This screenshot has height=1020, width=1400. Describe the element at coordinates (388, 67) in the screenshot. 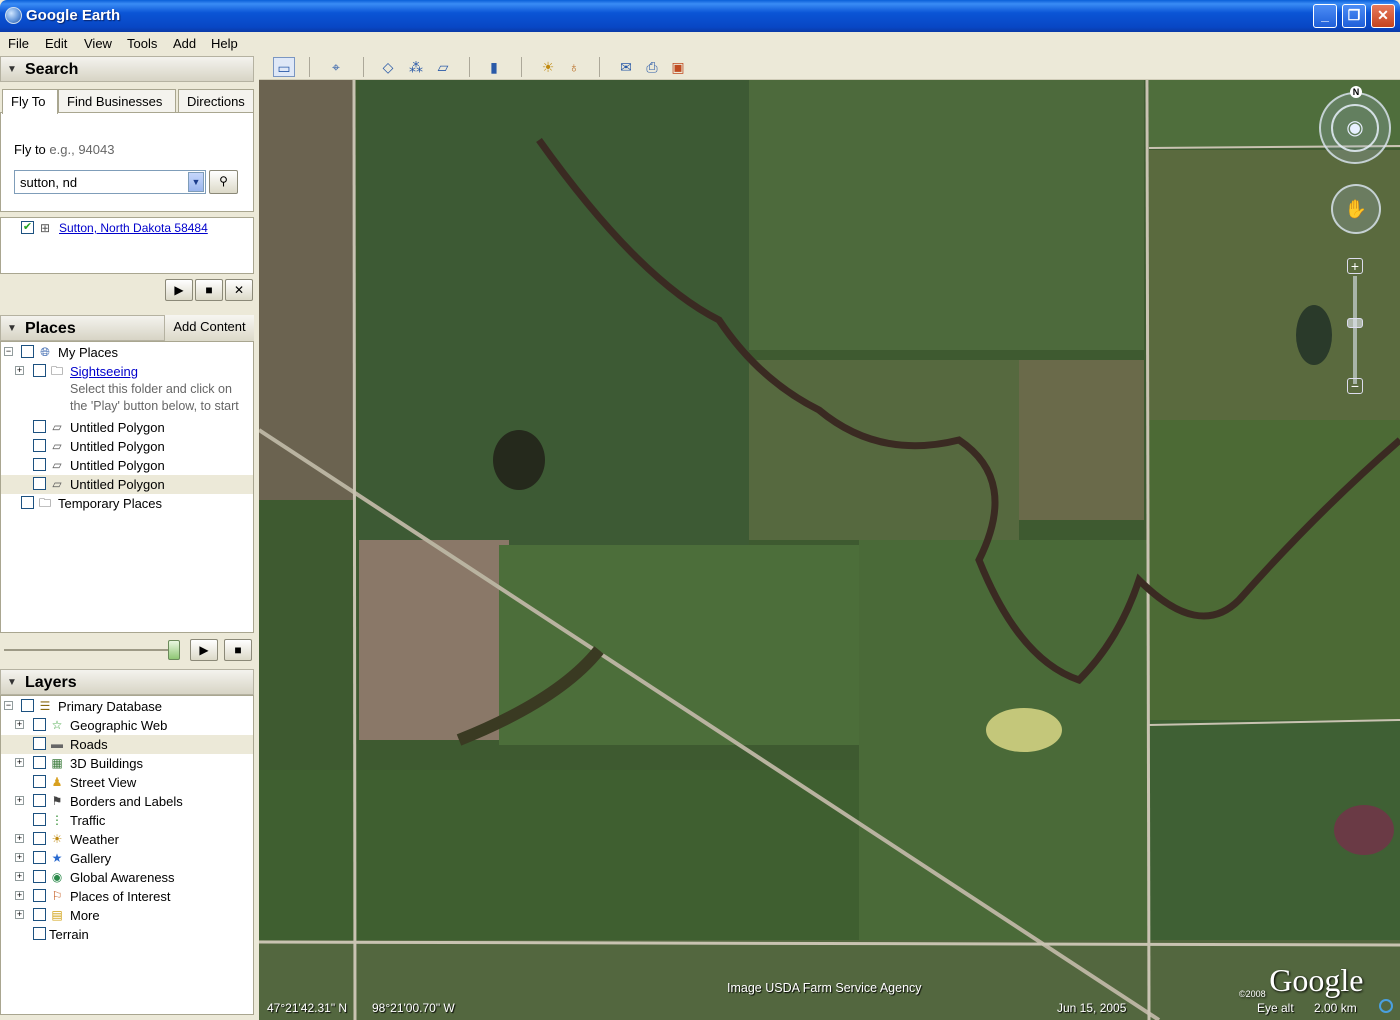

I see `polygon-icon: ◇` at that location.